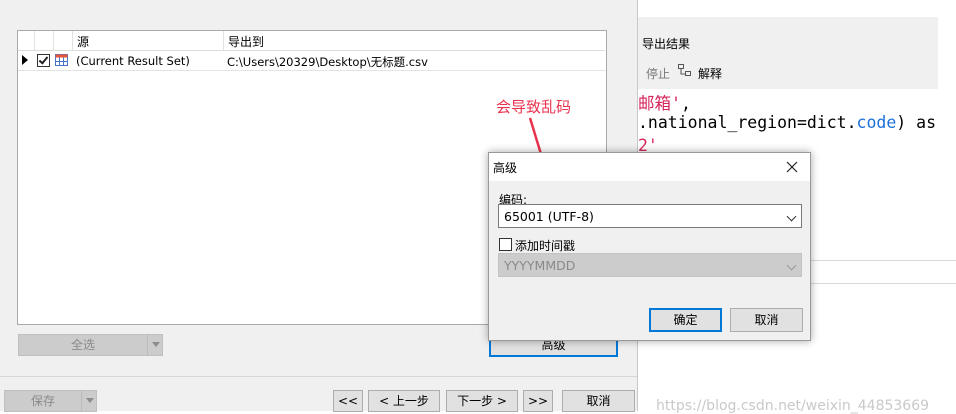 The image size is (956, 414). I want to click on first-page-button: <<, so click(348, 401).